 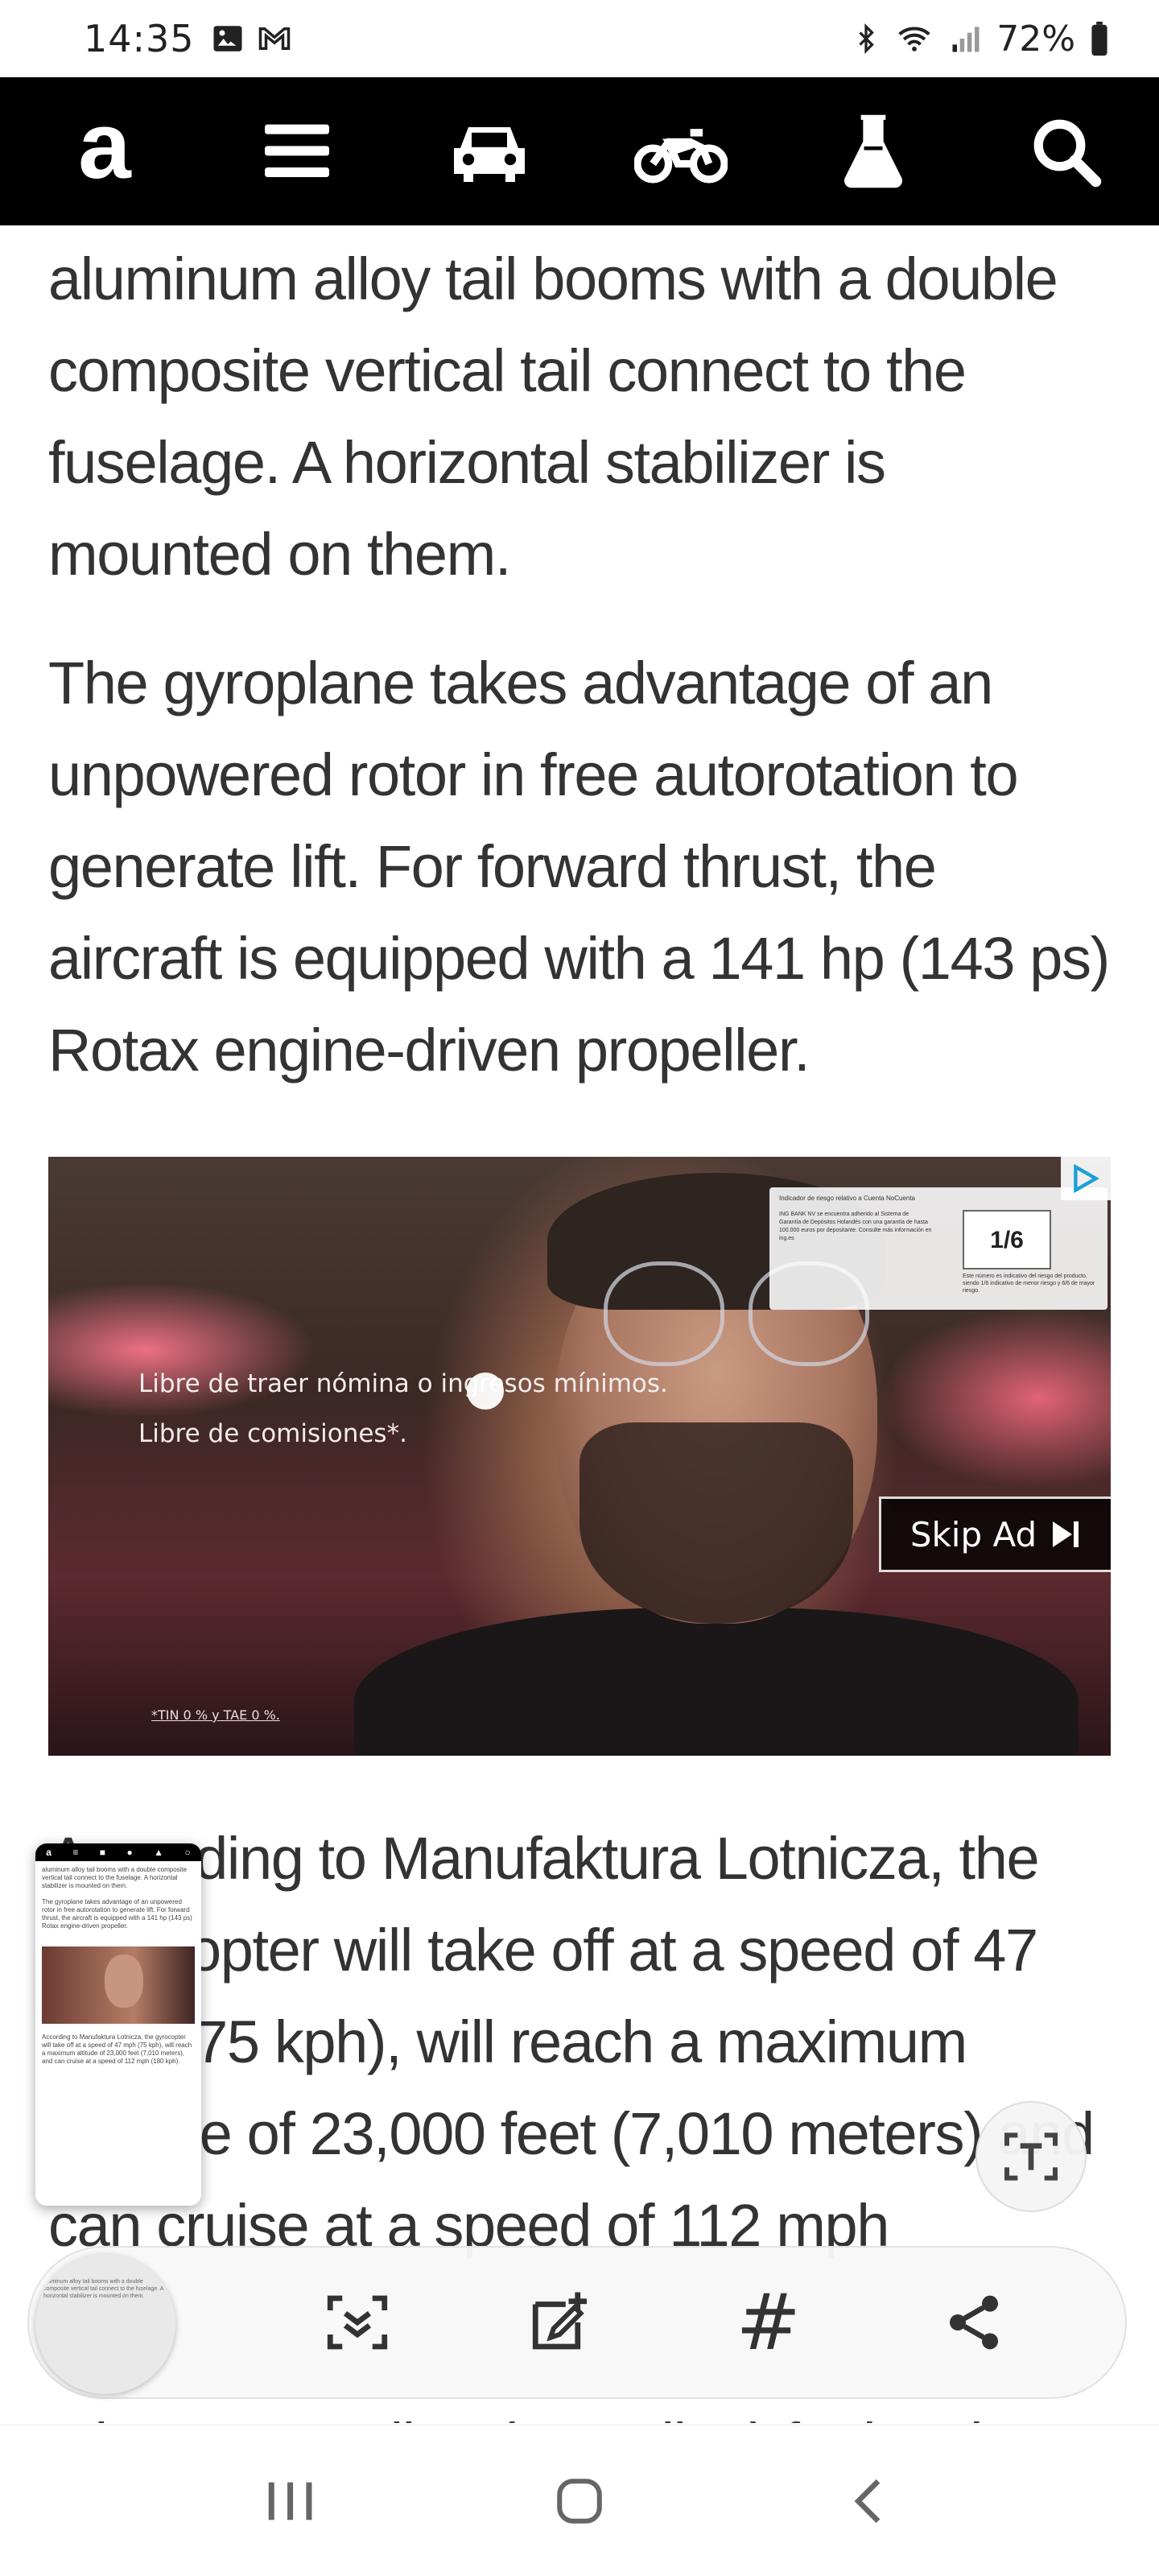 What do you see at coordinates (681, 156) in the screenshot?
I see `motorcycle-icon` at bounding box center [681, 156].